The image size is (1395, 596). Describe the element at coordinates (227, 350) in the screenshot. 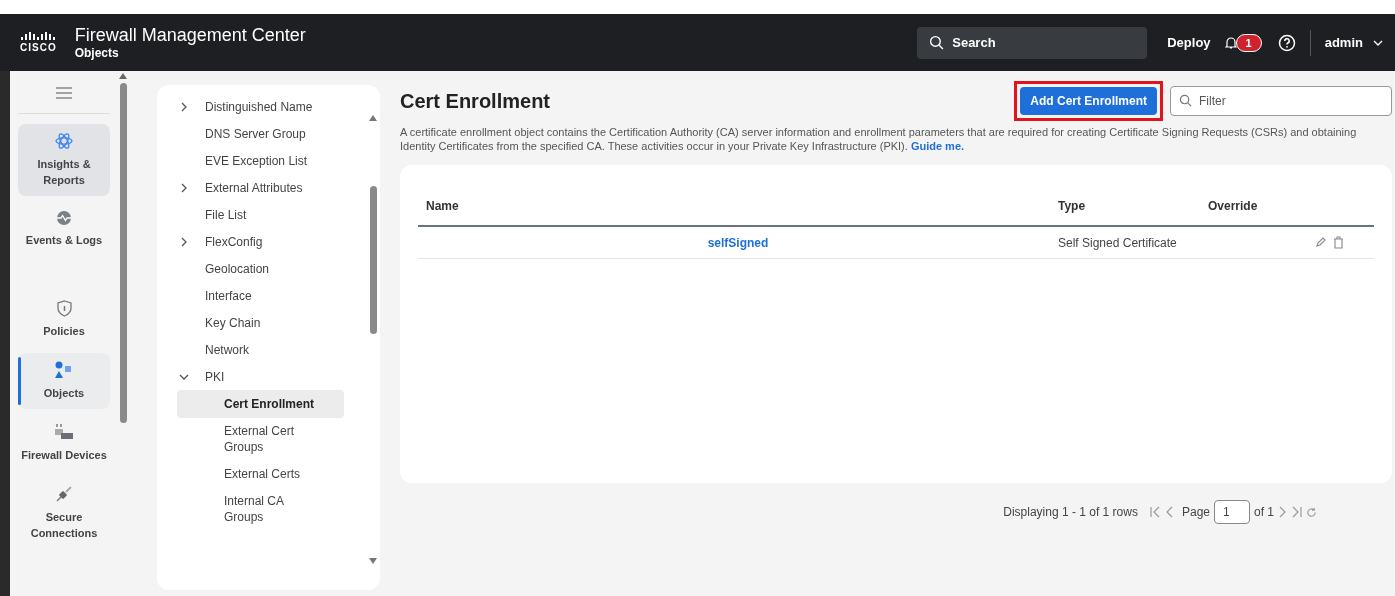

I see `tree-item: Network` at that location.